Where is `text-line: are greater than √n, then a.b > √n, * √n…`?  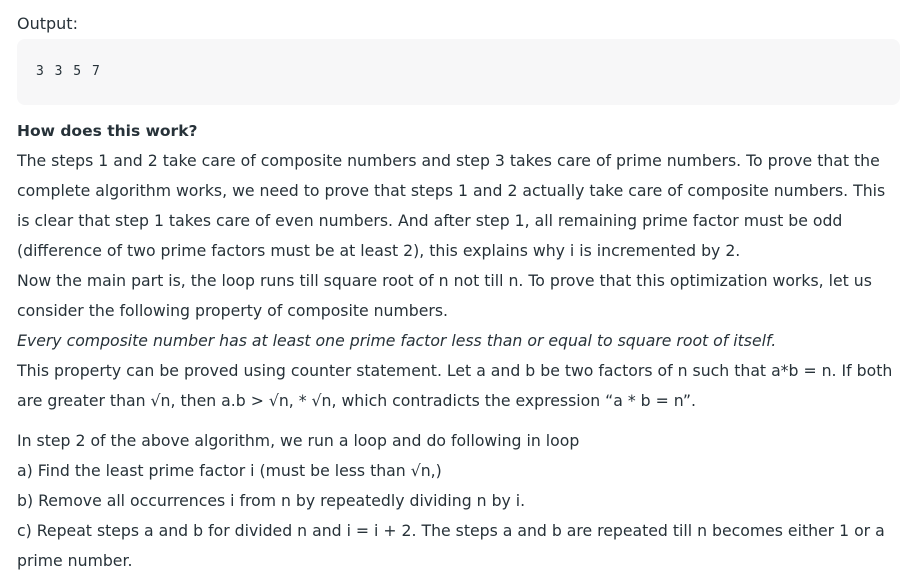 text-line: are greater than √n, then a.b > √n, * √n… is located at coordinates (356, 400).